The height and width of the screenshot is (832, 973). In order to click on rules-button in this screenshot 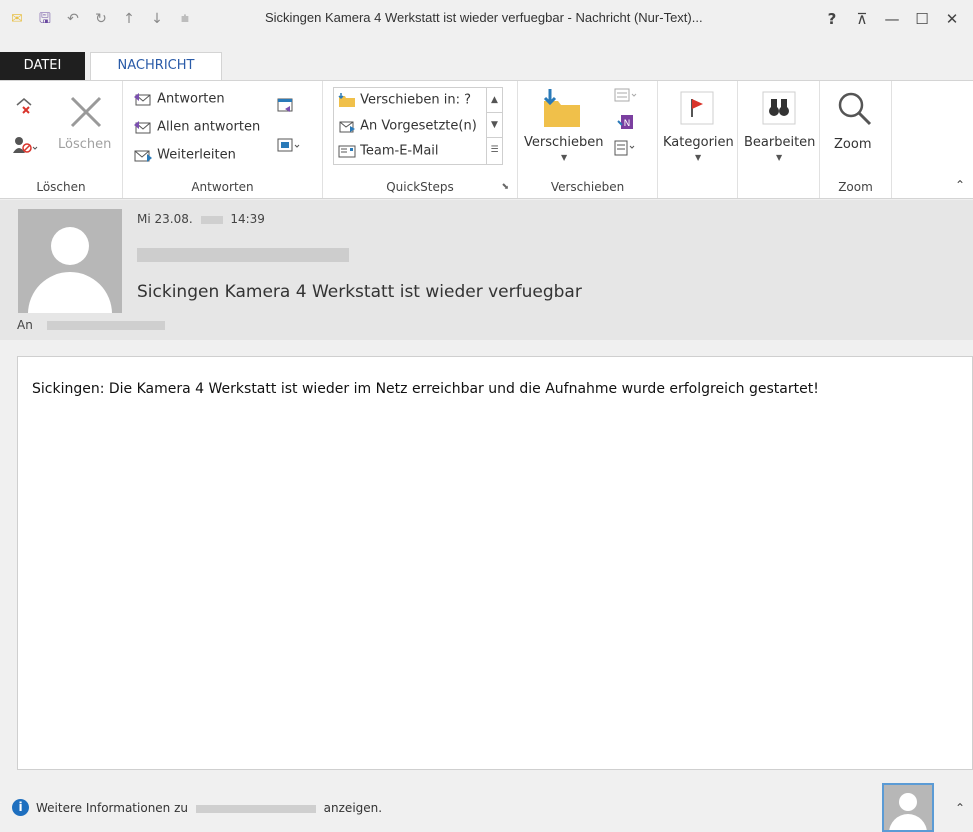, I will do `click(626, 96)`.